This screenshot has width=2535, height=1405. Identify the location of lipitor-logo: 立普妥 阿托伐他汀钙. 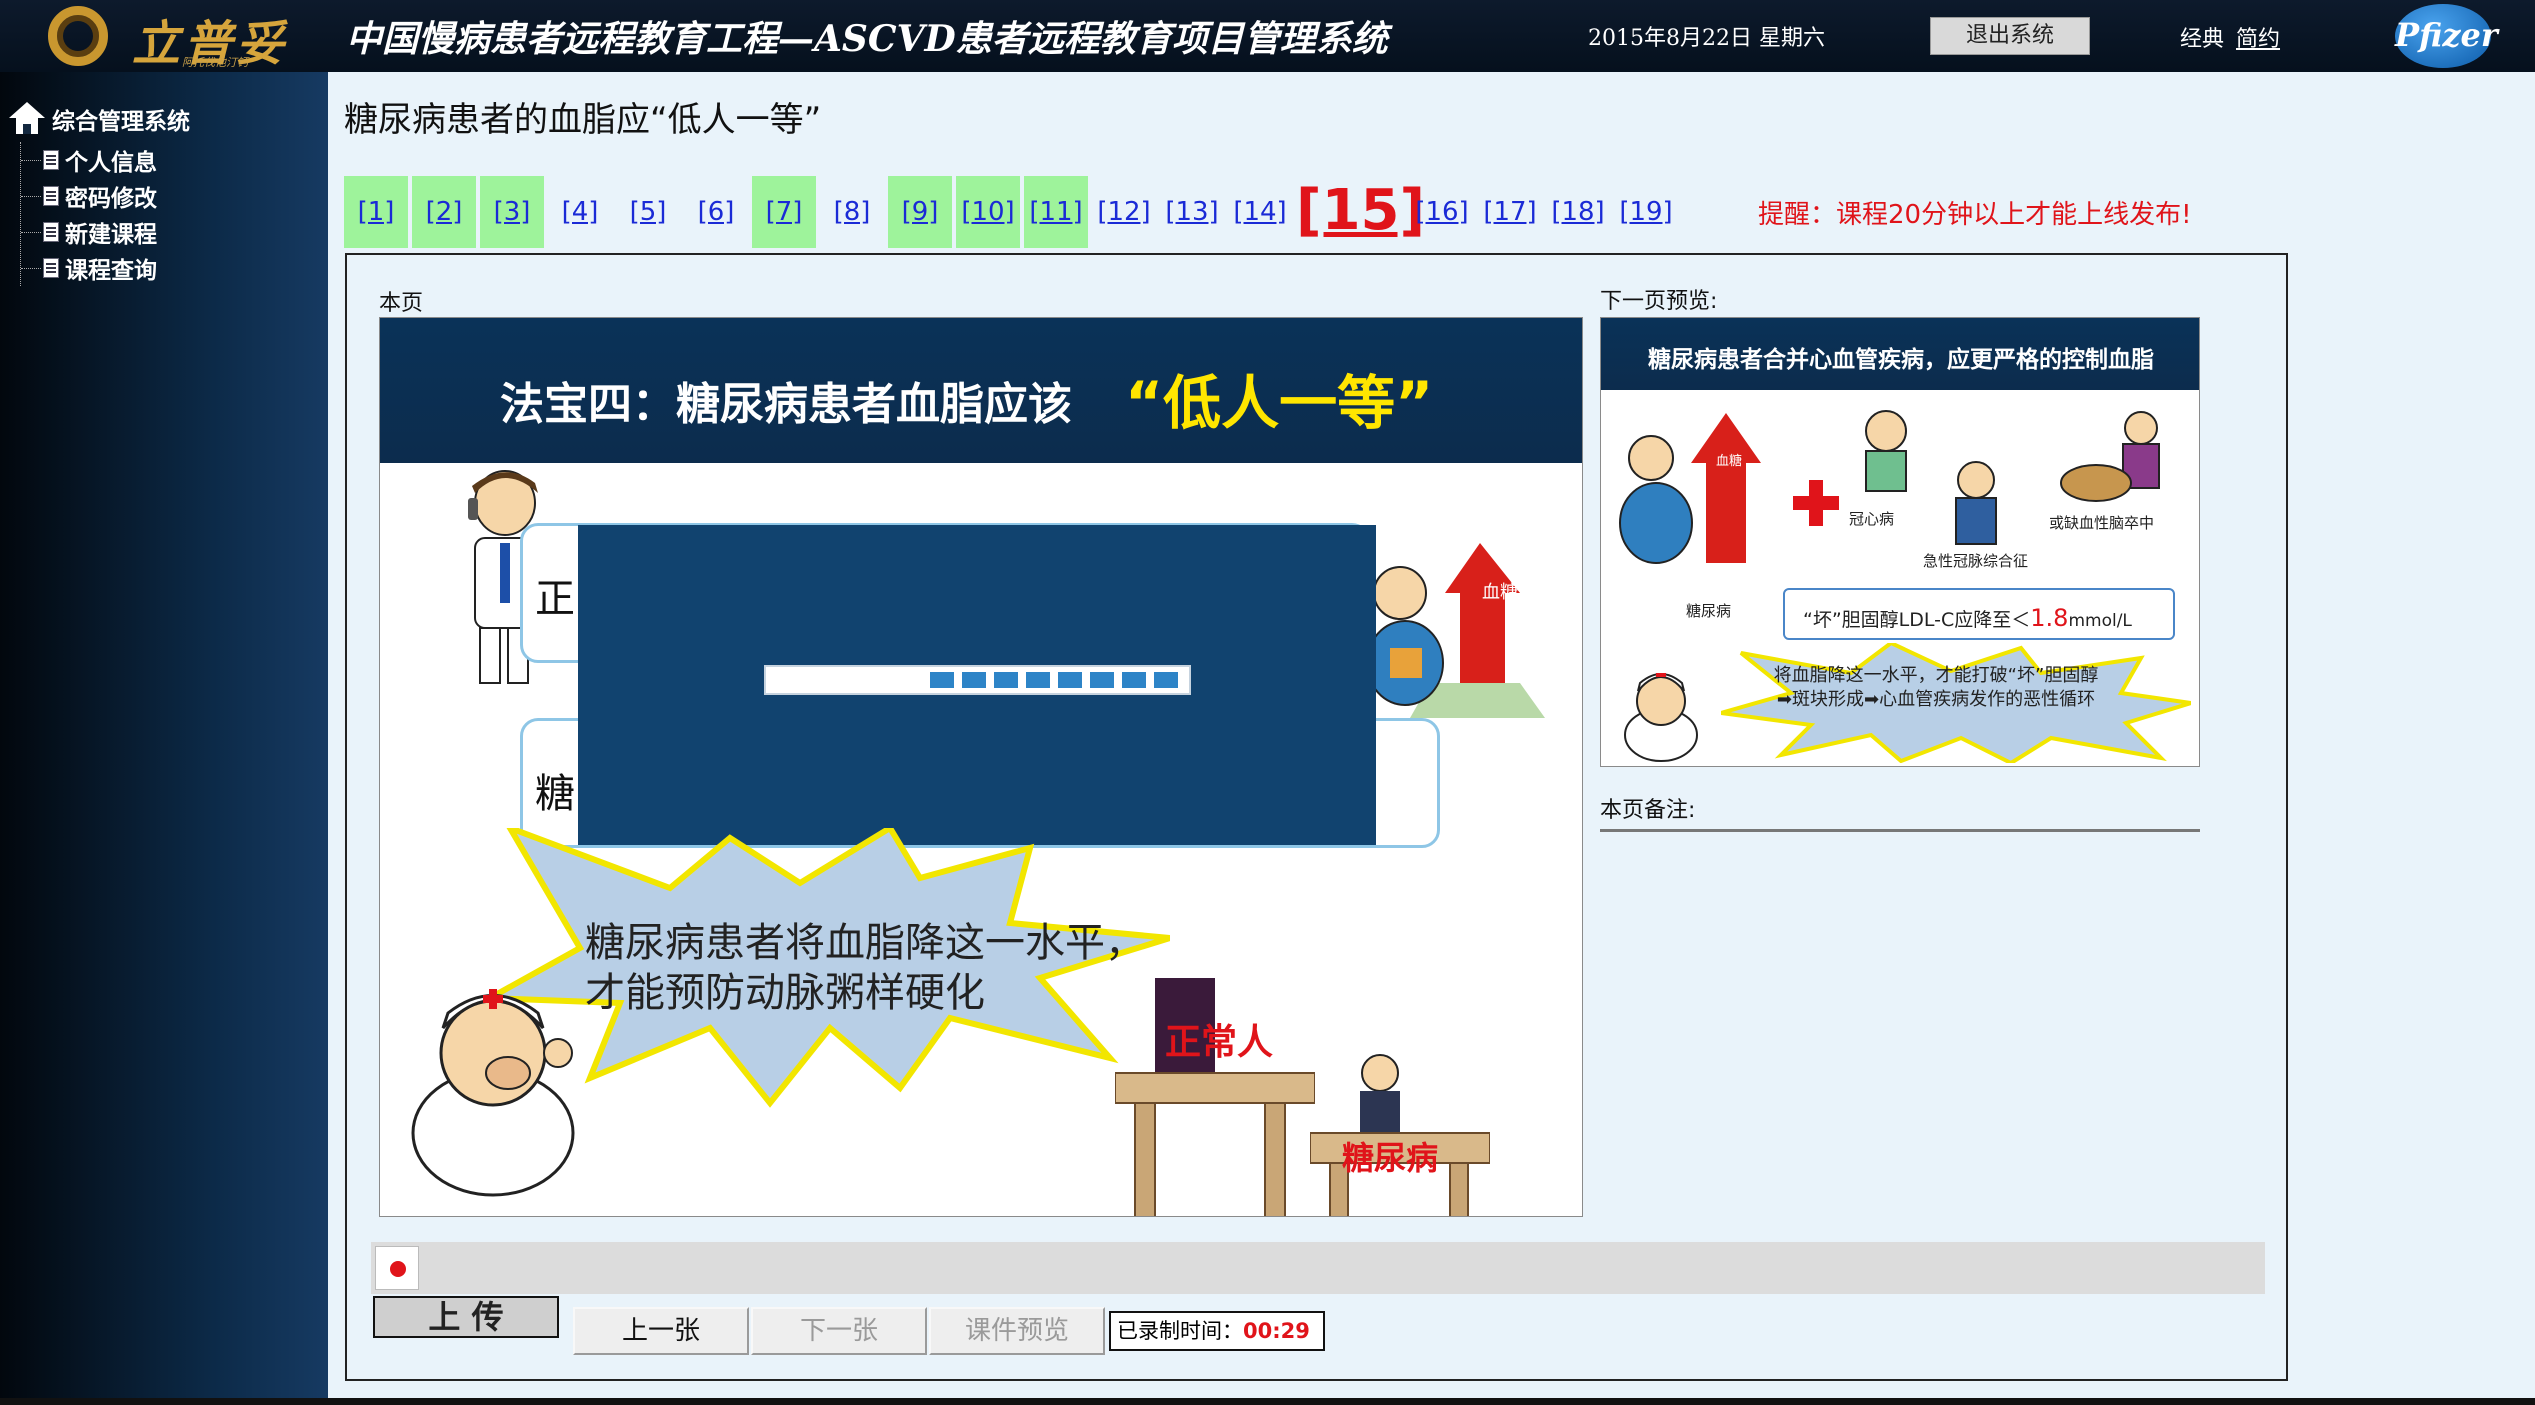
(180, 38).